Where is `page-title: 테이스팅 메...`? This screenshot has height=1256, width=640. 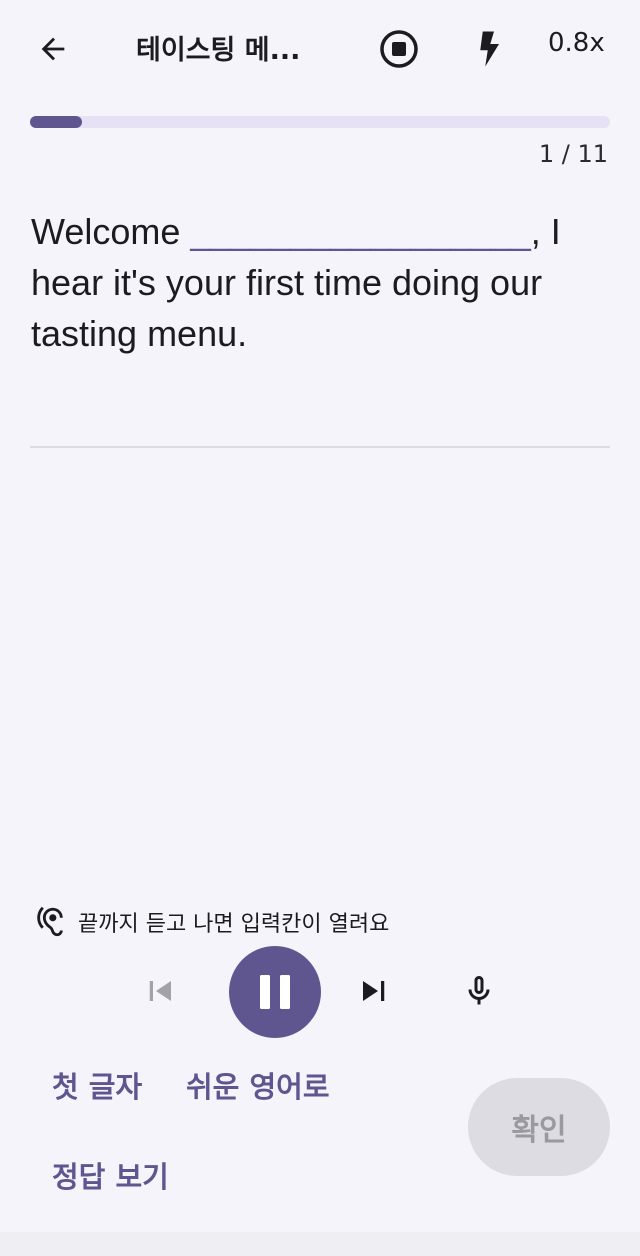
page-title: 테이스팅 메... is located at coordinates (218, 50).